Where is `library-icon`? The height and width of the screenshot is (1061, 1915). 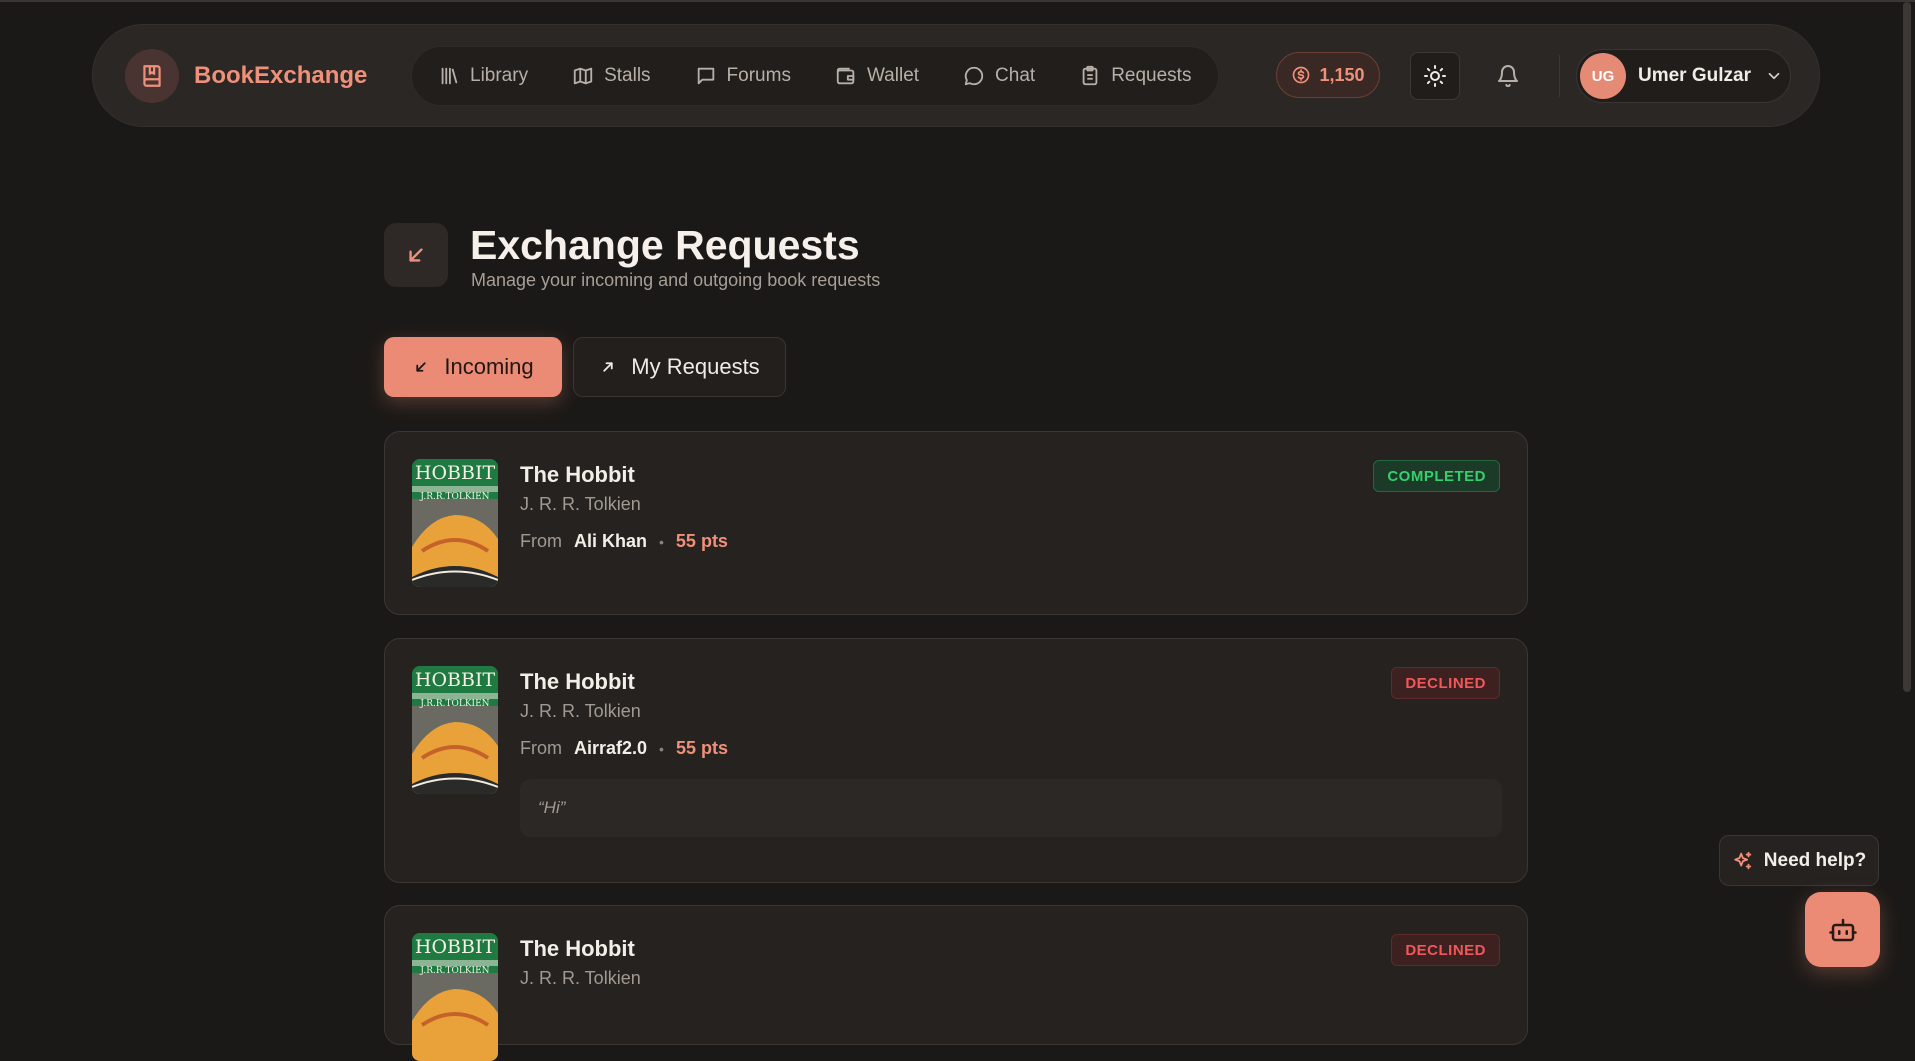
library-icon is located at coordinates (449, 76).